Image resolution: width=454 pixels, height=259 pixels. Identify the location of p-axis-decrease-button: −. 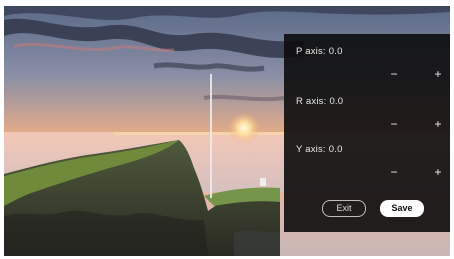
(394, 74).